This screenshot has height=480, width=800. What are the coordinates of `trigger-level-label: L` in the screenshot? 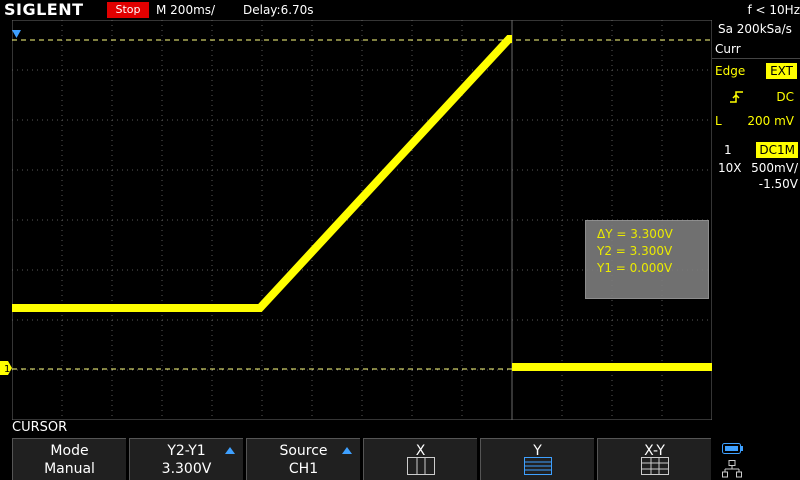 It's located at (718, 121).